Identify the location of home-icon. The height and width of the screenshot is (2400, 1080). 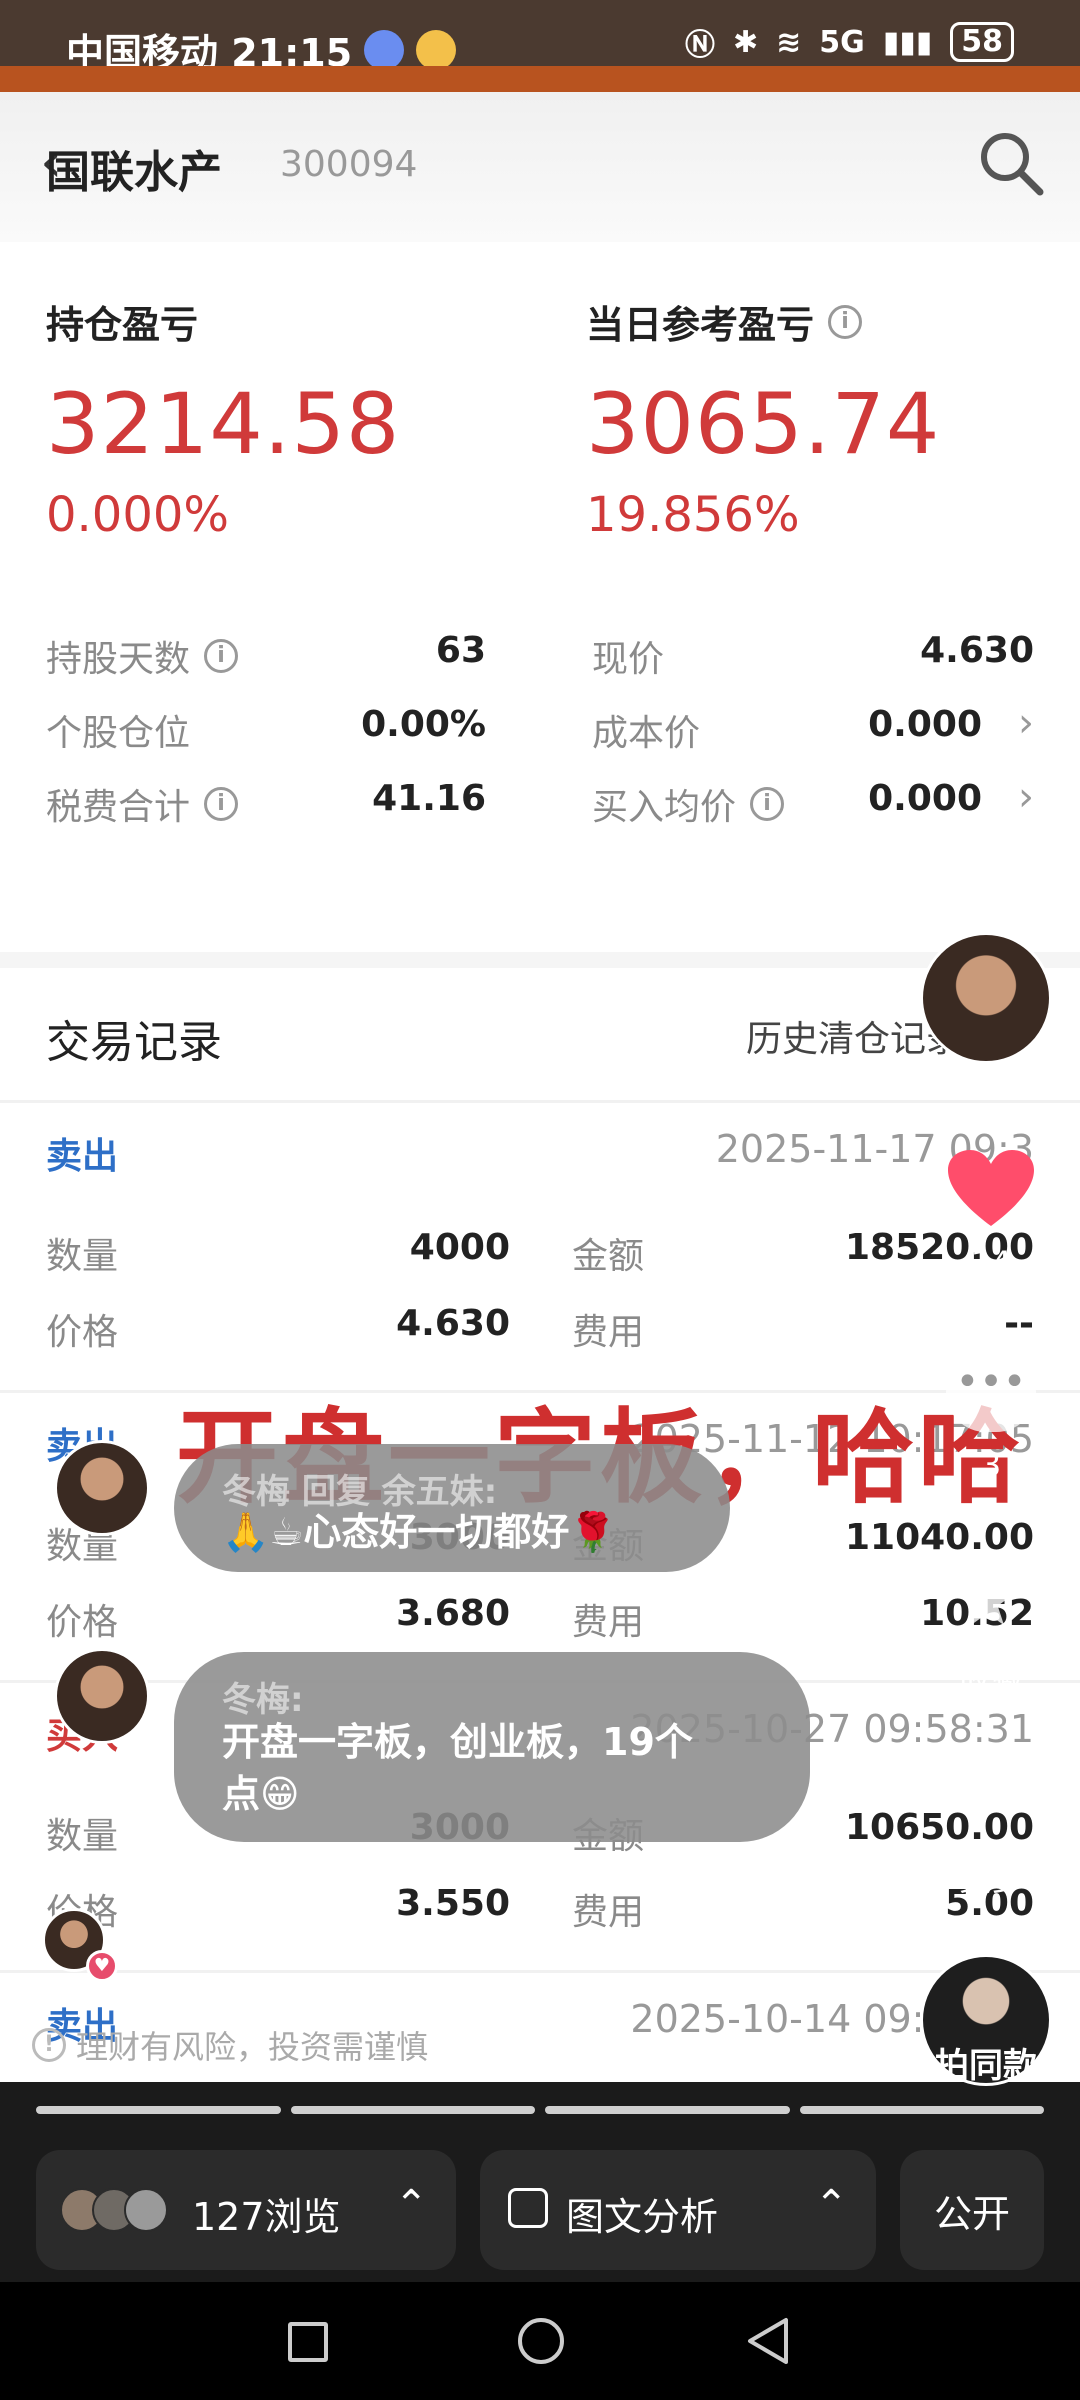
(541, 2341).